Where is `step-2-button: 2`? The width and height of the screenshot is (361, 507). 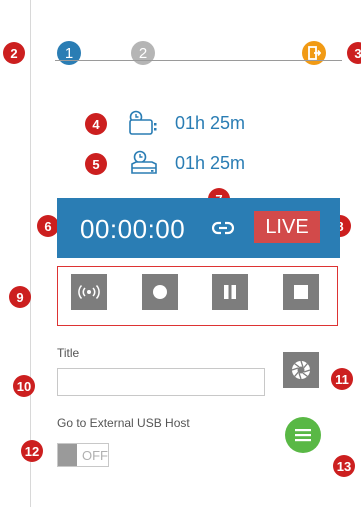
step-2-button: 2 is located at coordinates (143, 53).